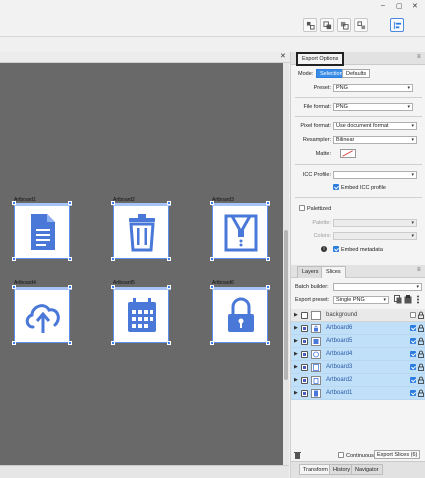 This screenshot has width=425, height=478. Describe the element at coordinates (397, 25) in the screenshot. I see `align-left-button` at that location.